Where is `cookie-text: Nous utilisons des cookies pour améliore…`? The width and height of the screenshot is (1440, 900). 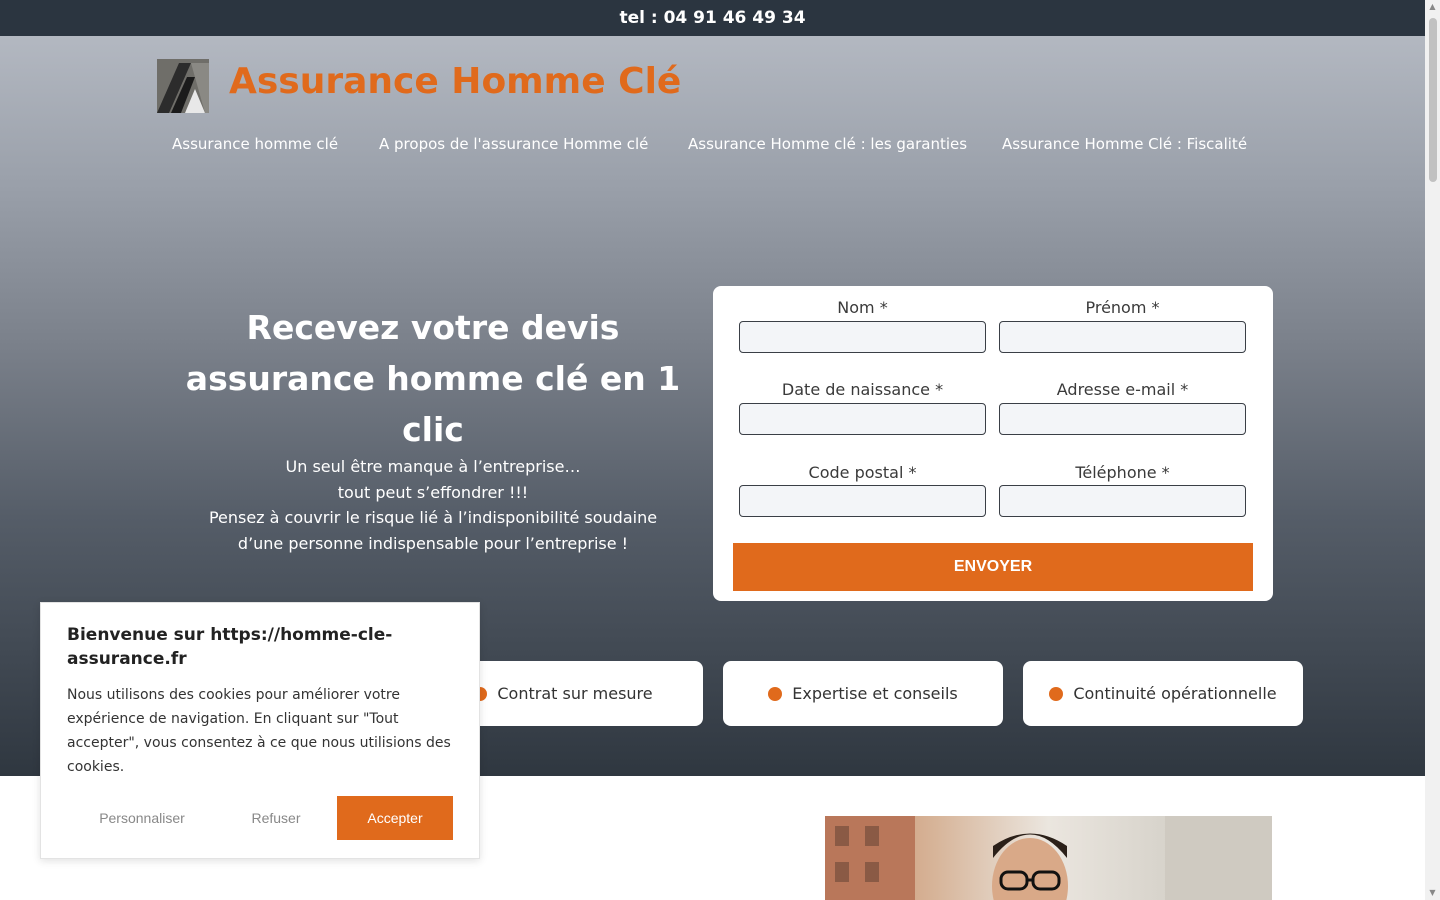 cookie-text: Nous utilisons des cookies pour améliore… is located at coordinates (259, 731).